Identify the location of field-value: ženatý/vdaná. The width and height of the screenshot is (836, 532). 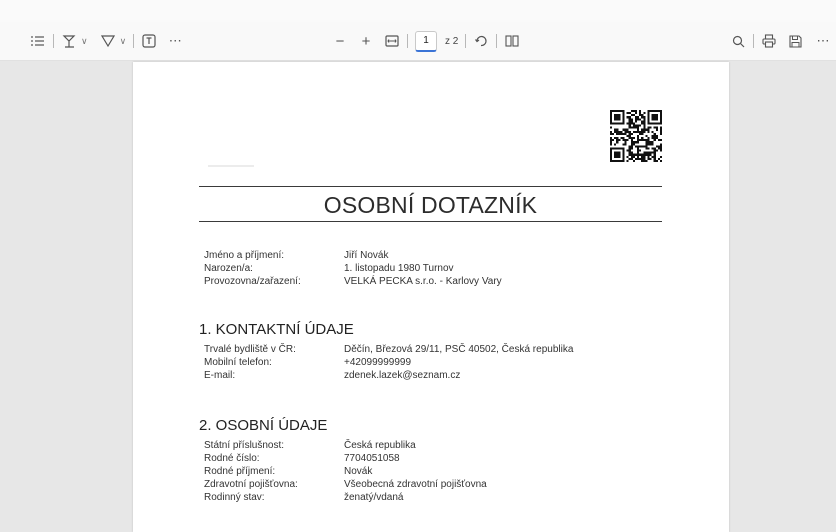
(374, 497).